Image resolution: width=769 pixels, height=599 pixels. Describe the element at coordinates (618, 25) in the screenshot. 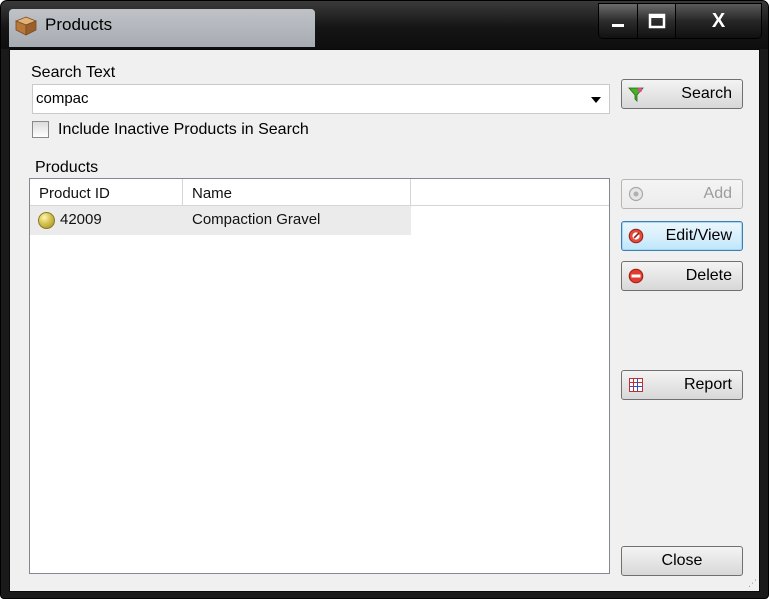

I see `minimize-icon` at that location.